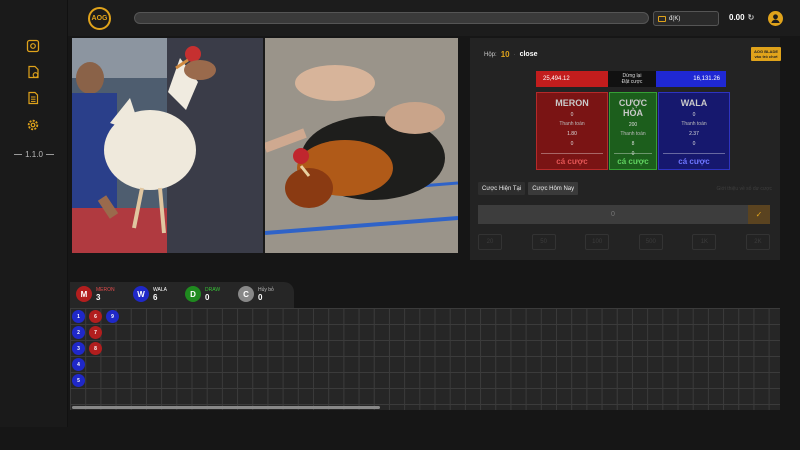 This screenshot has height=450, width=800. I want to click on bet-tabs: Cược Hiện Tại Cược Hôm Nay, so click(528, 188).